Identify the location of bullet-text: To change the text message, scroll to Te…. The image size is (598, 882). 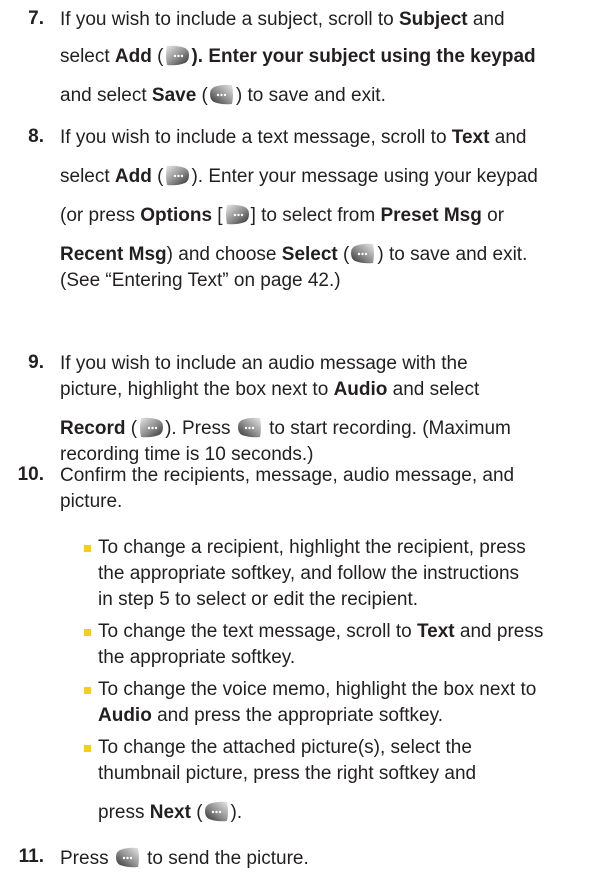
(320, 645).